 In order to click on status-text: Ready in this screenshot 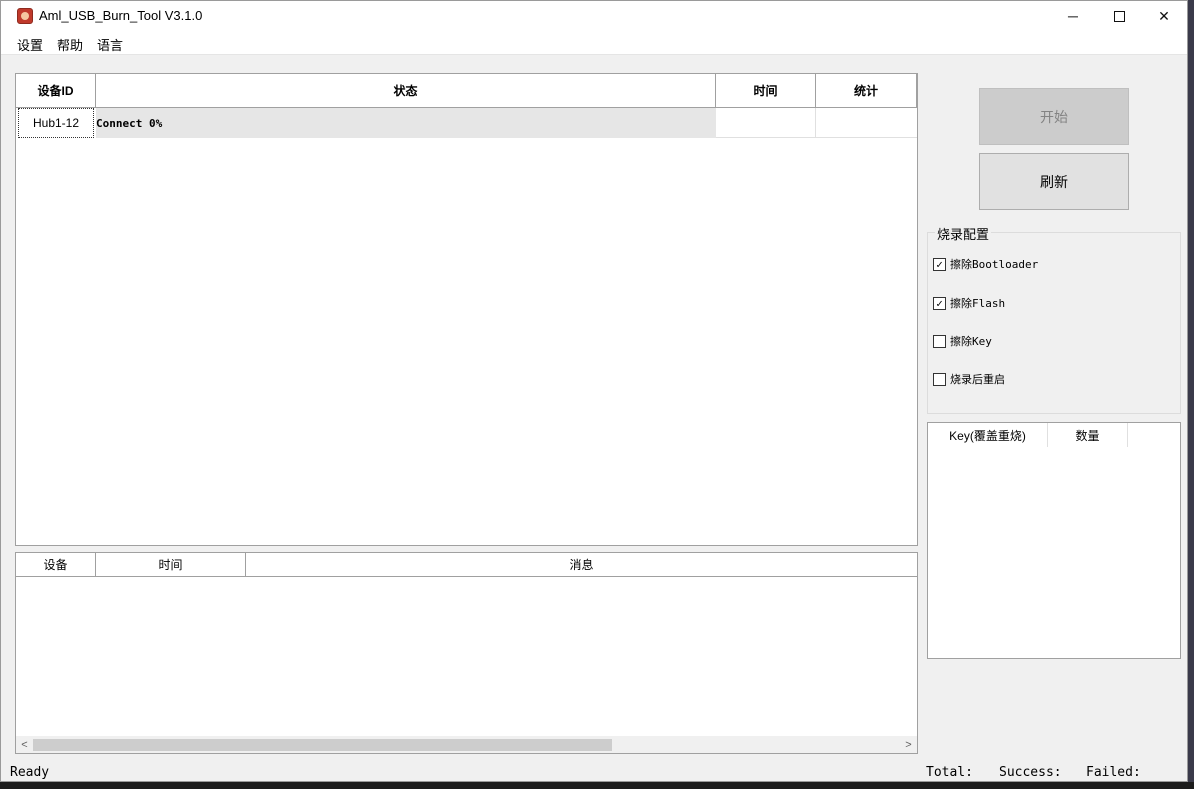, I will do `click(30, 772)`.